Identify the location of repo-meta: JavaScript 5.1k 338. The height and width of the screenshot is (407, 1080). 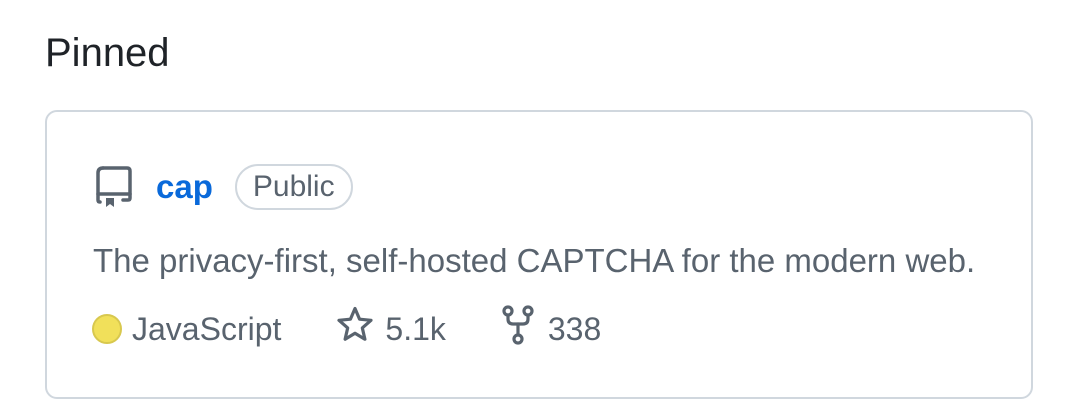
(346, 329).